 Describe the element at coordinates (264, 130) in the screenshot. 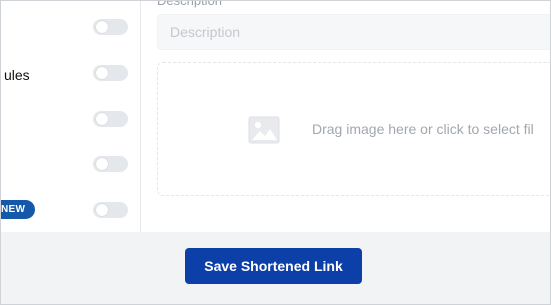

I see `image-icon` at that location.